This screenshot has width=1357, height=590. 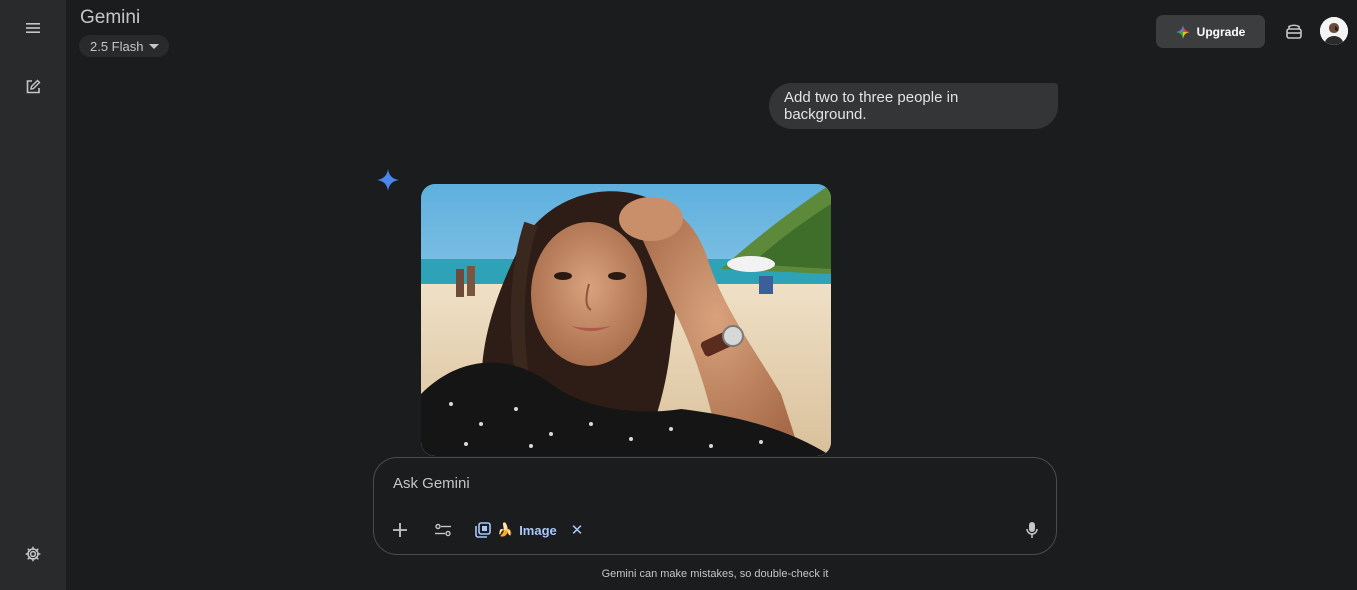 I want to click on user-message-text: Add two to three people in background., so click(x=871, y=106).